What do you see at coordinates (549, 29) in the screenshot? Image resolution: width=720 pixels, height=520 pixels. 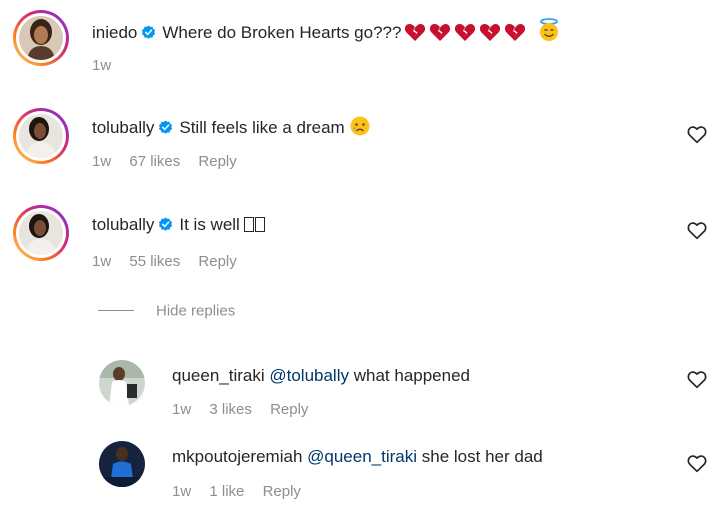 I see `smiling-face-with-halo-icon` at bounding box center [549, 29].